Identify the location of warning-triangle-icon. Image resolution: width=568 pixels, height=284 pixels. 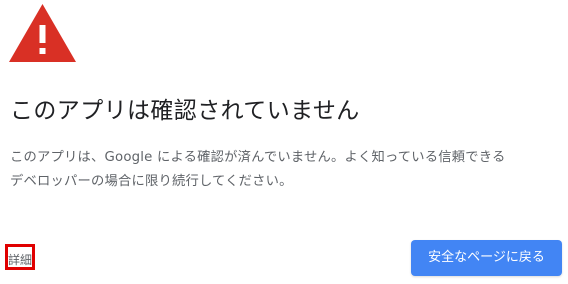
(42, 33).